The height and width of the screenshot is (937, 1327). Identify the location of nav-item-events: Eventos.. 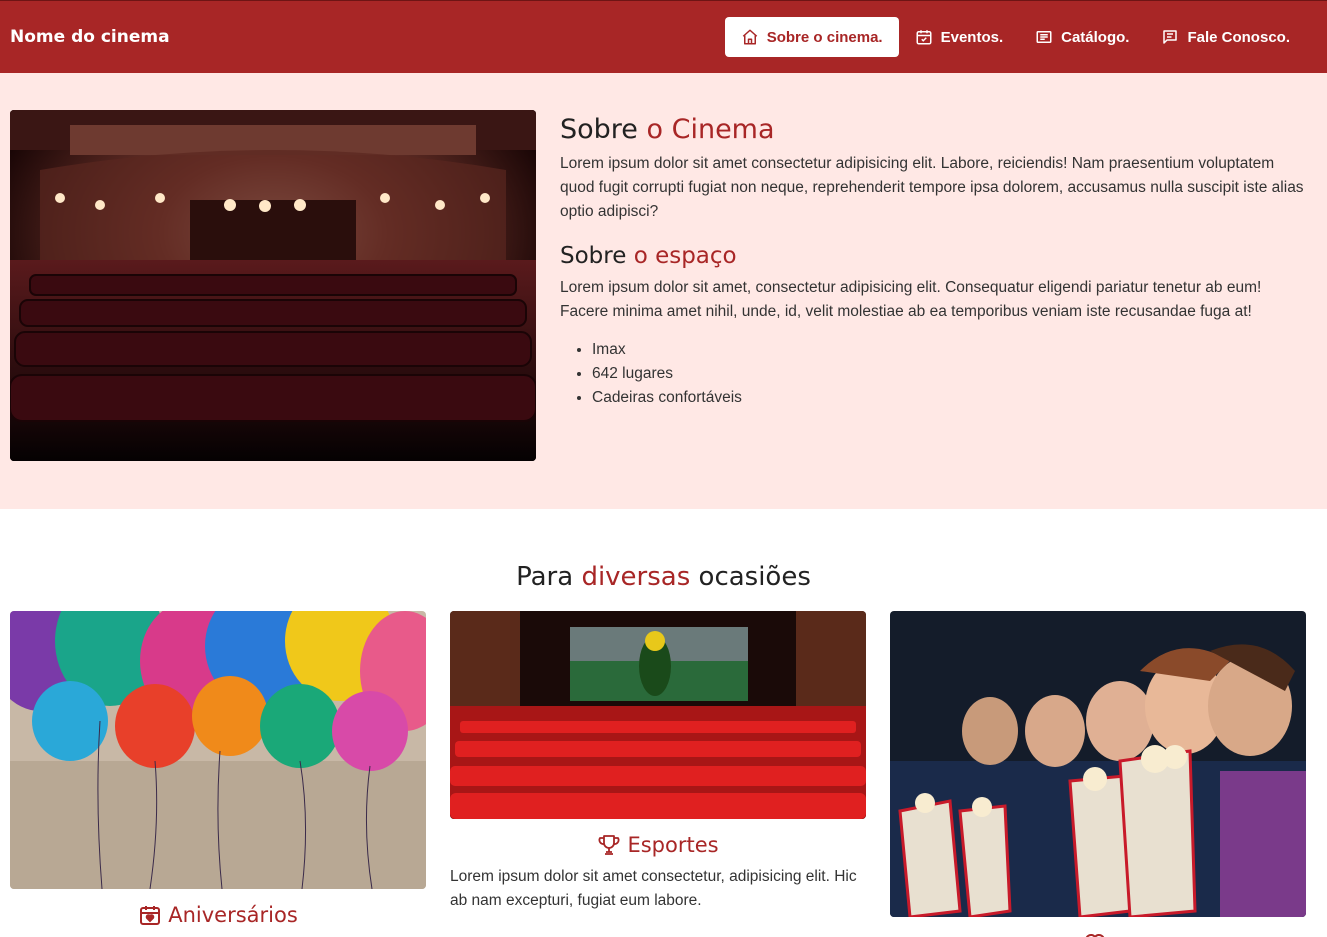
(959, 37).